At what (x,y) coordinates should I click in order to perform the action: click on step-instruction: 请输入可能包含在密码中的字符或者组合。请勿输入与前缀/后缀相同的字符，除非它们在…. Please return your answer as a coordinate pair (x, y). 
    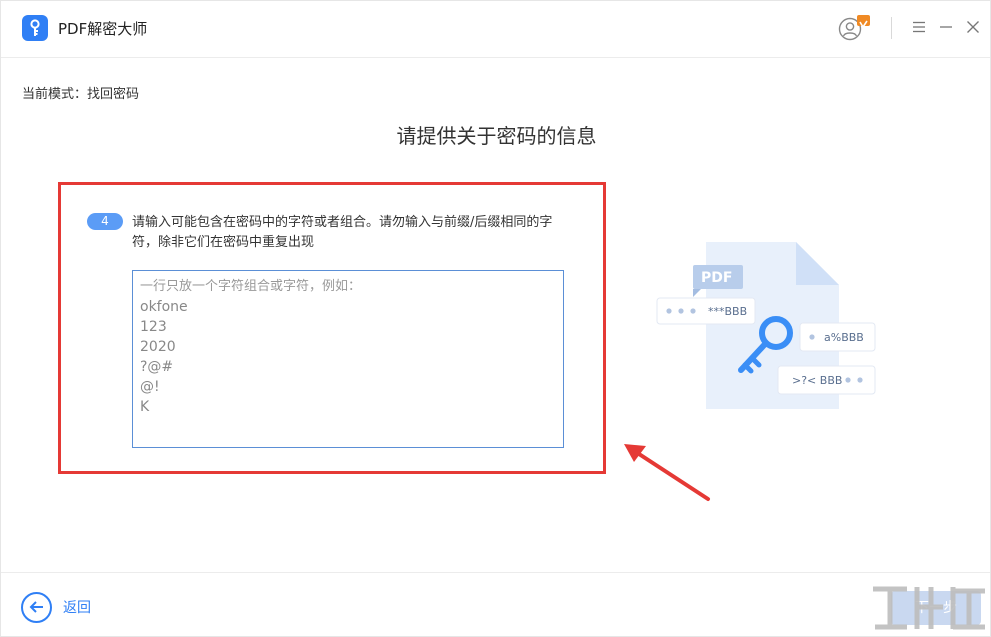
    Looking at the image, I should click on (342, 232).